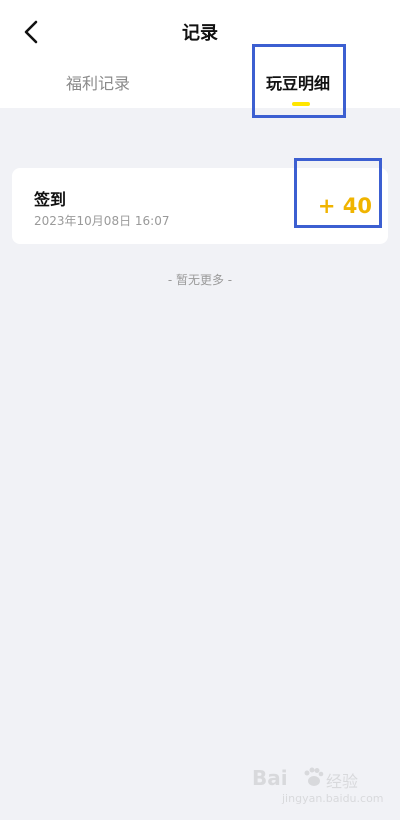  I want to click on highlight-box-tab, so click(299, 81).